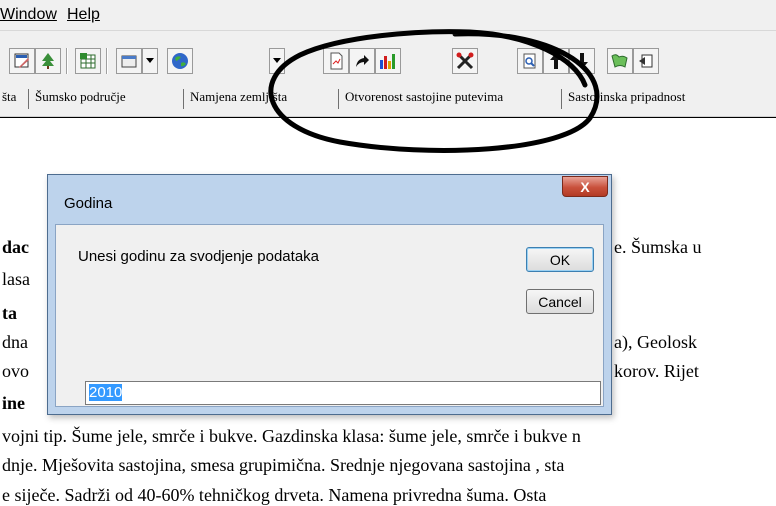 This screenshot has width=776, height=506. Describe the element at coordinates (424, 100) in the screenshot. I see `tab-otvorenost: Otvorenost sastojine putevima` at that location.